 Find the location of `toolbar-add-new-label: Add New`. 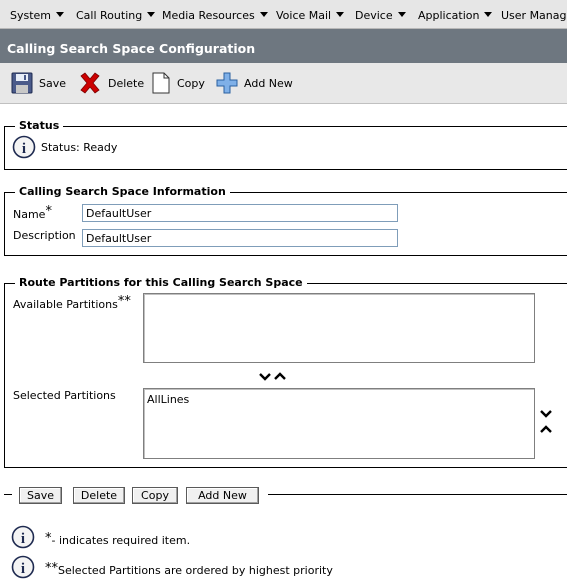

toolbar-add-new-label: Add New is located at coordinates (268, 83).